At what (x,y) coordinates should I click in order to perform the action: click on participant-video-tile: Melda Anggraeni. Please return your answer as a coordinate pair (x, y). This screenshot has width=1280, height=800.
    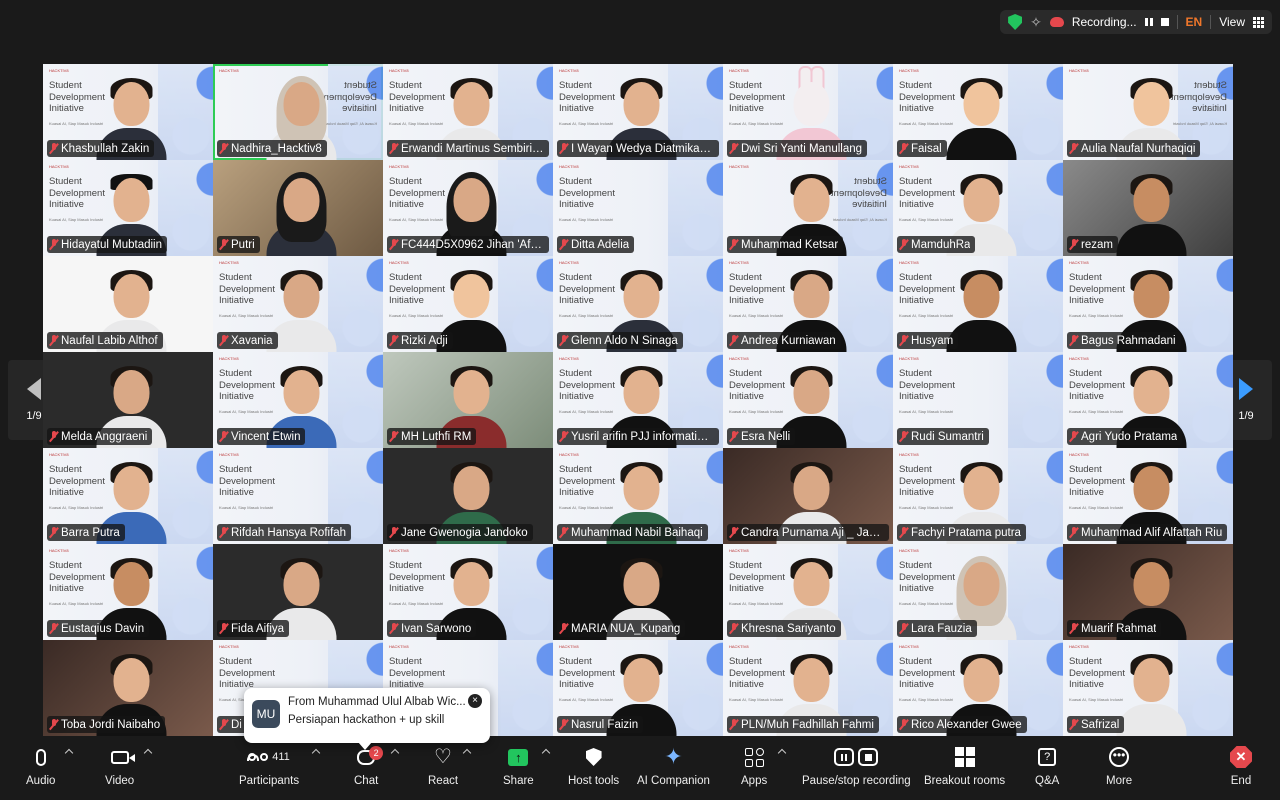
    Looking at the image, I should click on (128, 400).